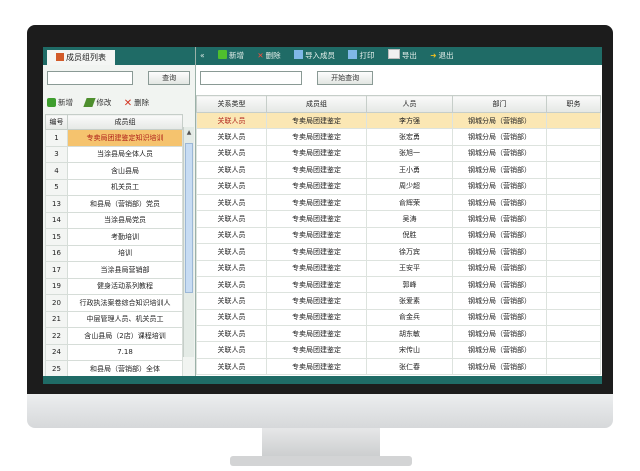 The height and width of the screenshot is (471, 640). I want to click on group-no: 14, so click(56, 220).